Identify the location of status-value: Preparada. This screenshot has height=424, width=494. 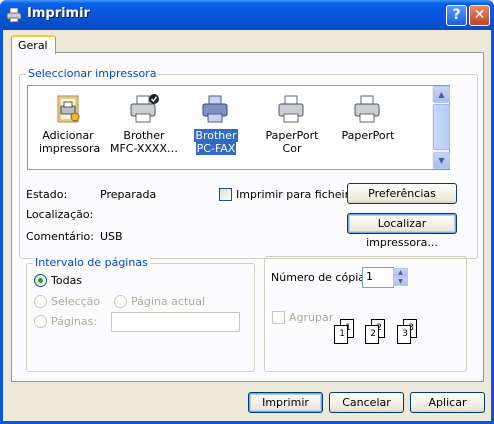
(128, 194).